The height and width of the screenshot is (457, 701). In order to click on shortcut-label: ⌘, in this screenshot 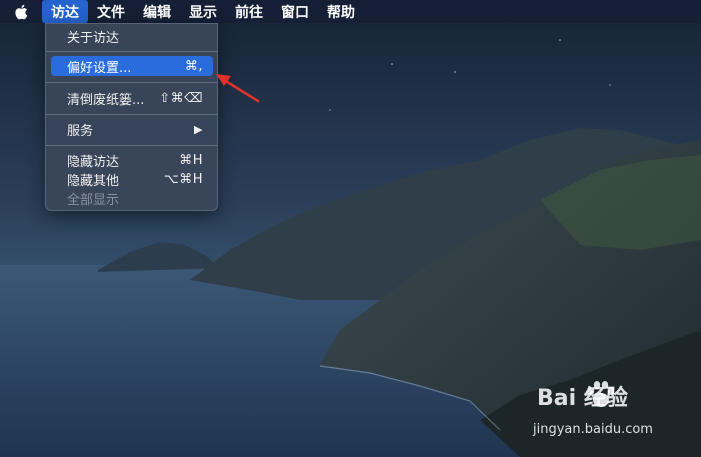, I will do `click(193, 66)`.